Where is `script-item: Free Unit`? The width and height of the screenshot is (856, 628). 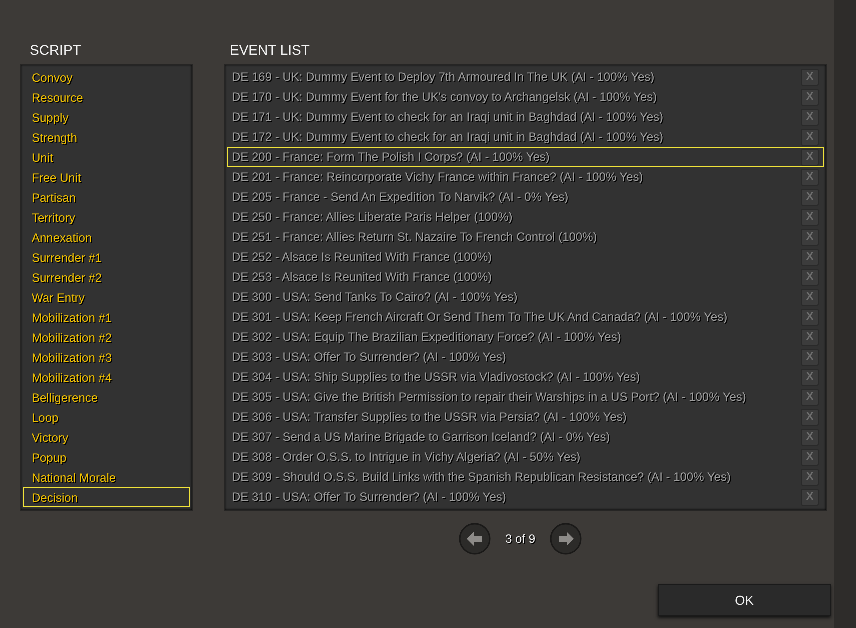 script-item: Free Unit is located at coordinates (106, 177).